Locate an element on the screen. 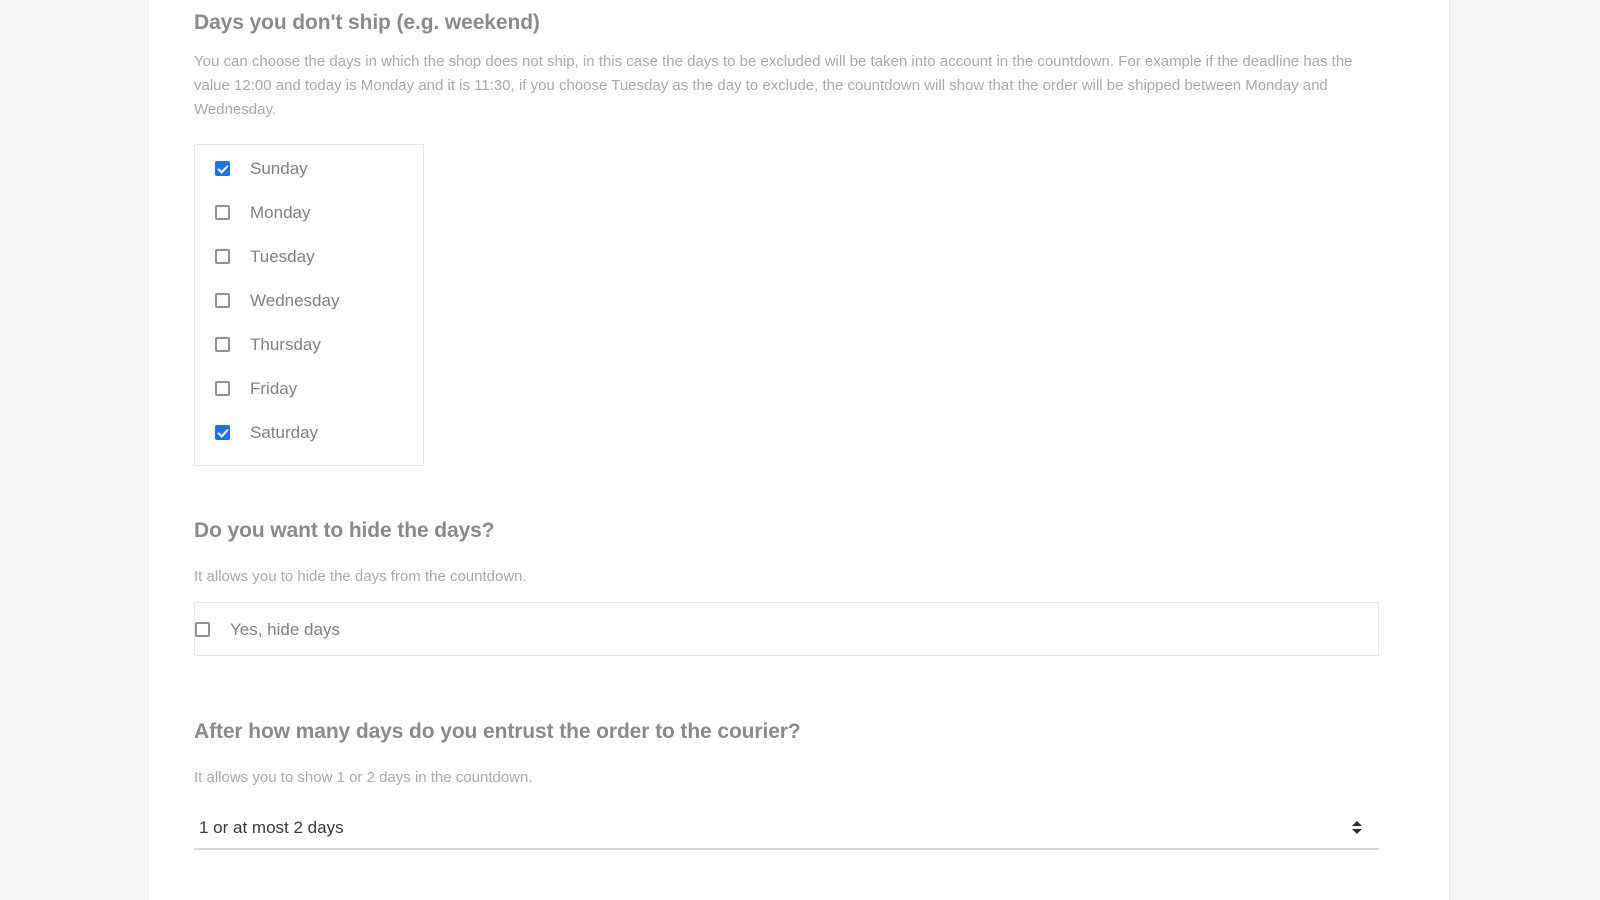 This screenshot has height=900, width=1600. day-checkbox-label: Monday is located at coordinates (280, 212).